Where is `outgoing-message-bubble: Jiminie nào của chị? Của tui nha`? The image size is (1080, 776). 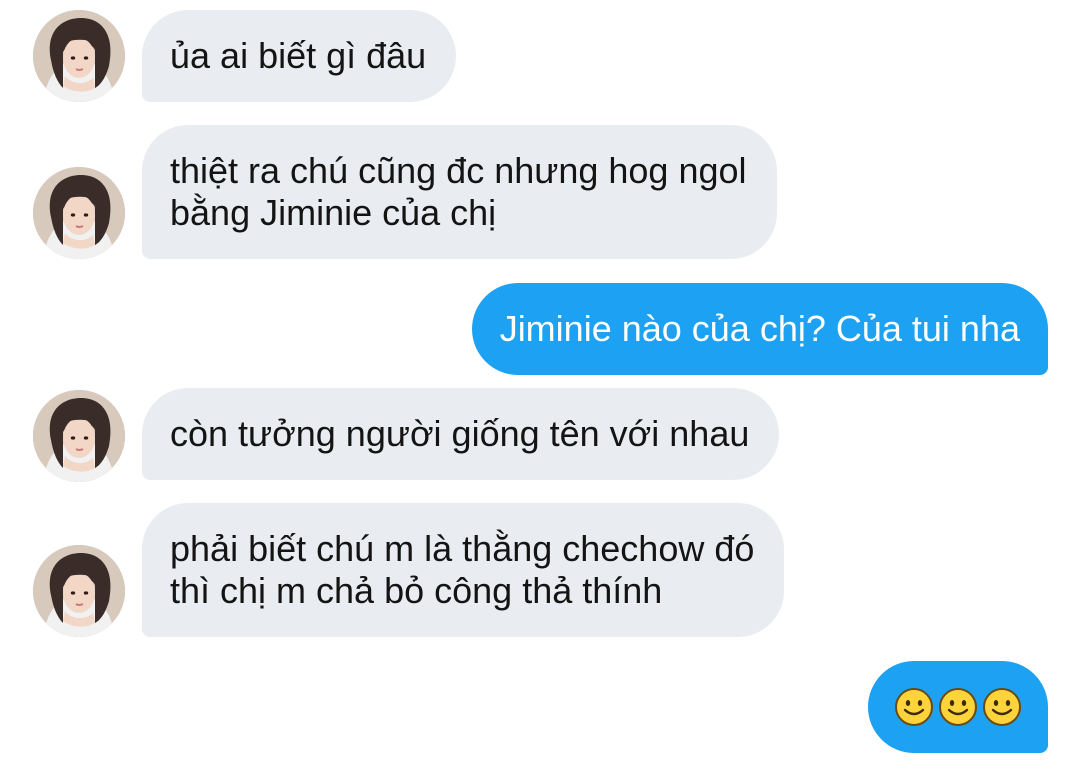
outgoing-message-bubble: Jiminie nào của chị? Của tui nha is located at coordinates (759, 329).